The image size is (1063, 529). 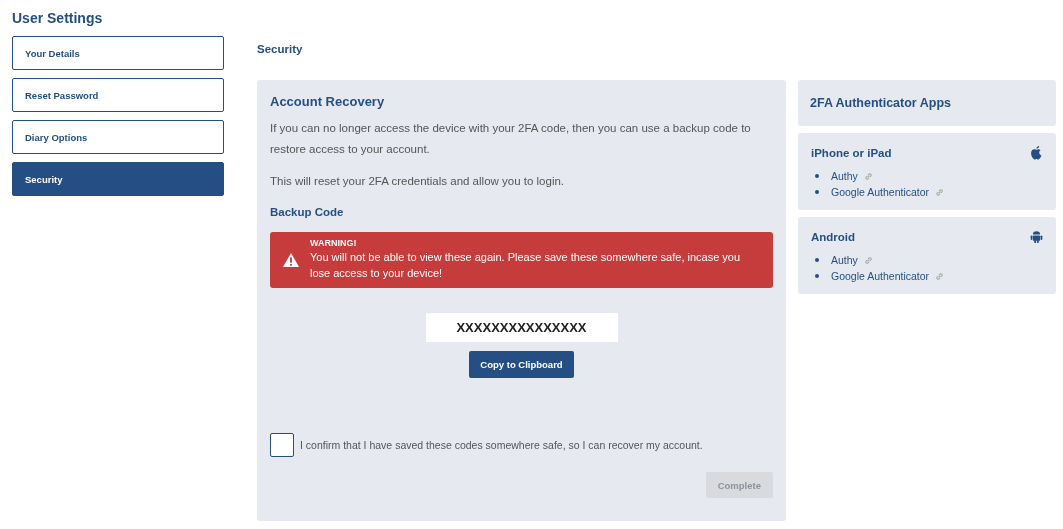 I want to click on page-title: User Settings, so click(x=58, y=19).